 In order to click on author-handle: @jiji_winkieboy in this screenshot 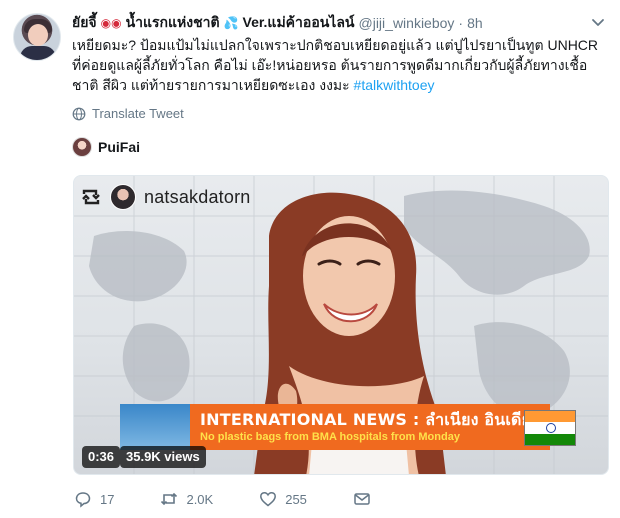, I will do `click(407, 23)`.